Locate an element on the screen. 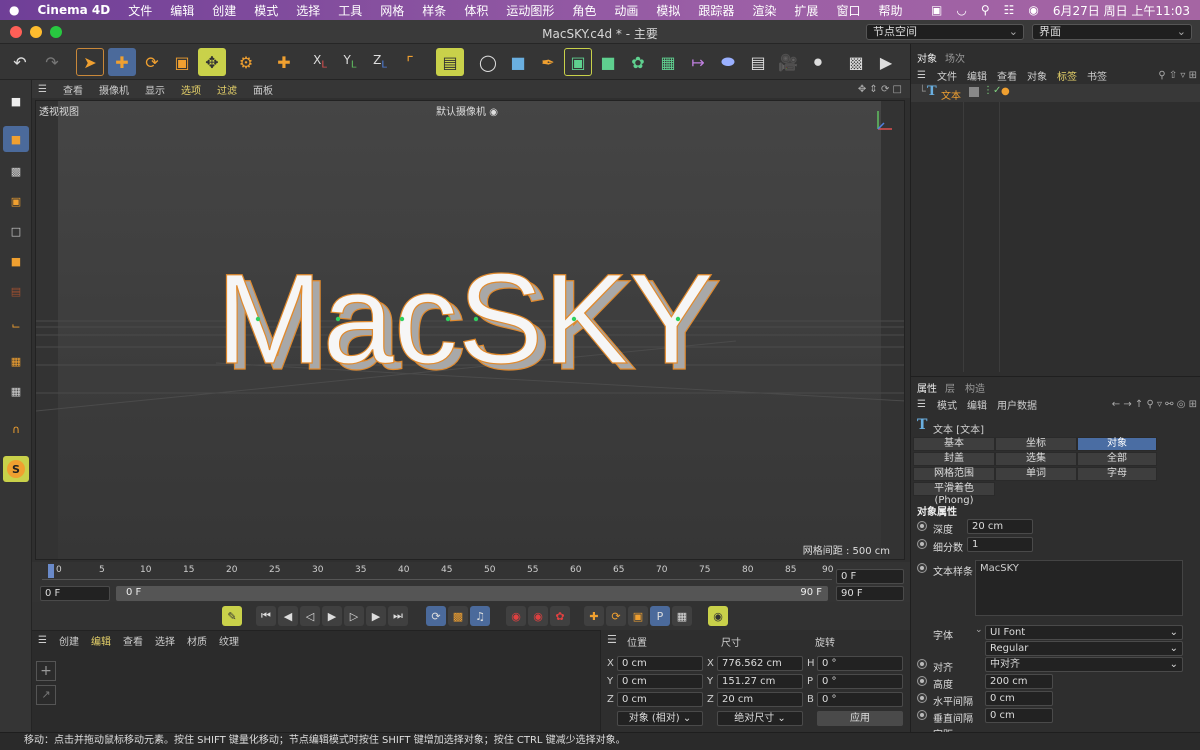 This screenshot has width=1200, height=750. axis-mode-button: ⌙ is located at coordinates (16, 325).